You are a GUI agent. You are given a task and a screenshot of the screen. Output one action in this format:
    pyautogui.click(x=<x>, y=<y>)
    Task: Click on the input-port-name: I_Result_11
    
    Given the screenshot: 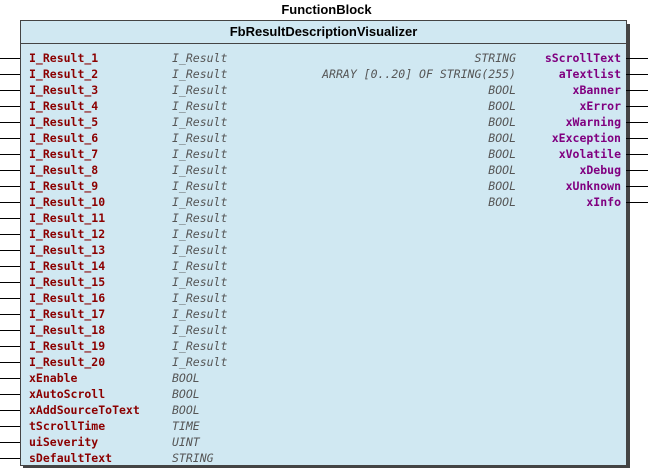 What is the action you would take?
    pyautogui.click(x=67, y=218)
    